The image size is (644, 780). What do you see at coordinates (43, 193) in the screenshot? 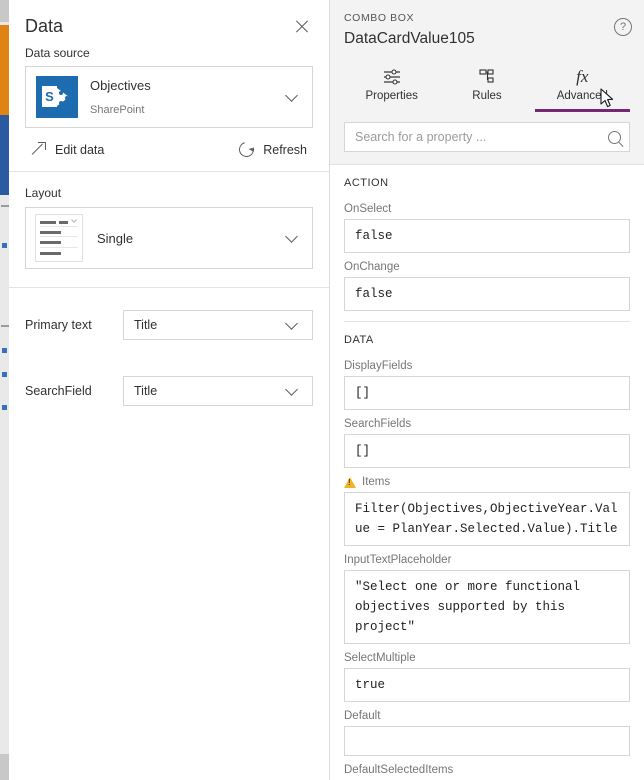
I see `layout-label: Layout` at bounding box center [43, 193].